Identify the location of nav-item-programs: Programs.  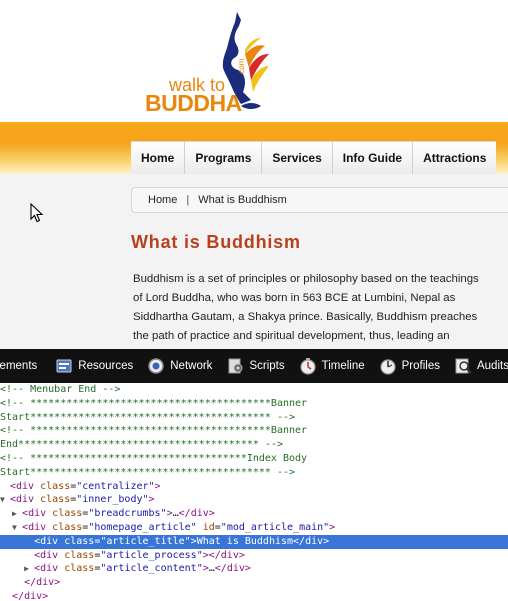
(223, 158).